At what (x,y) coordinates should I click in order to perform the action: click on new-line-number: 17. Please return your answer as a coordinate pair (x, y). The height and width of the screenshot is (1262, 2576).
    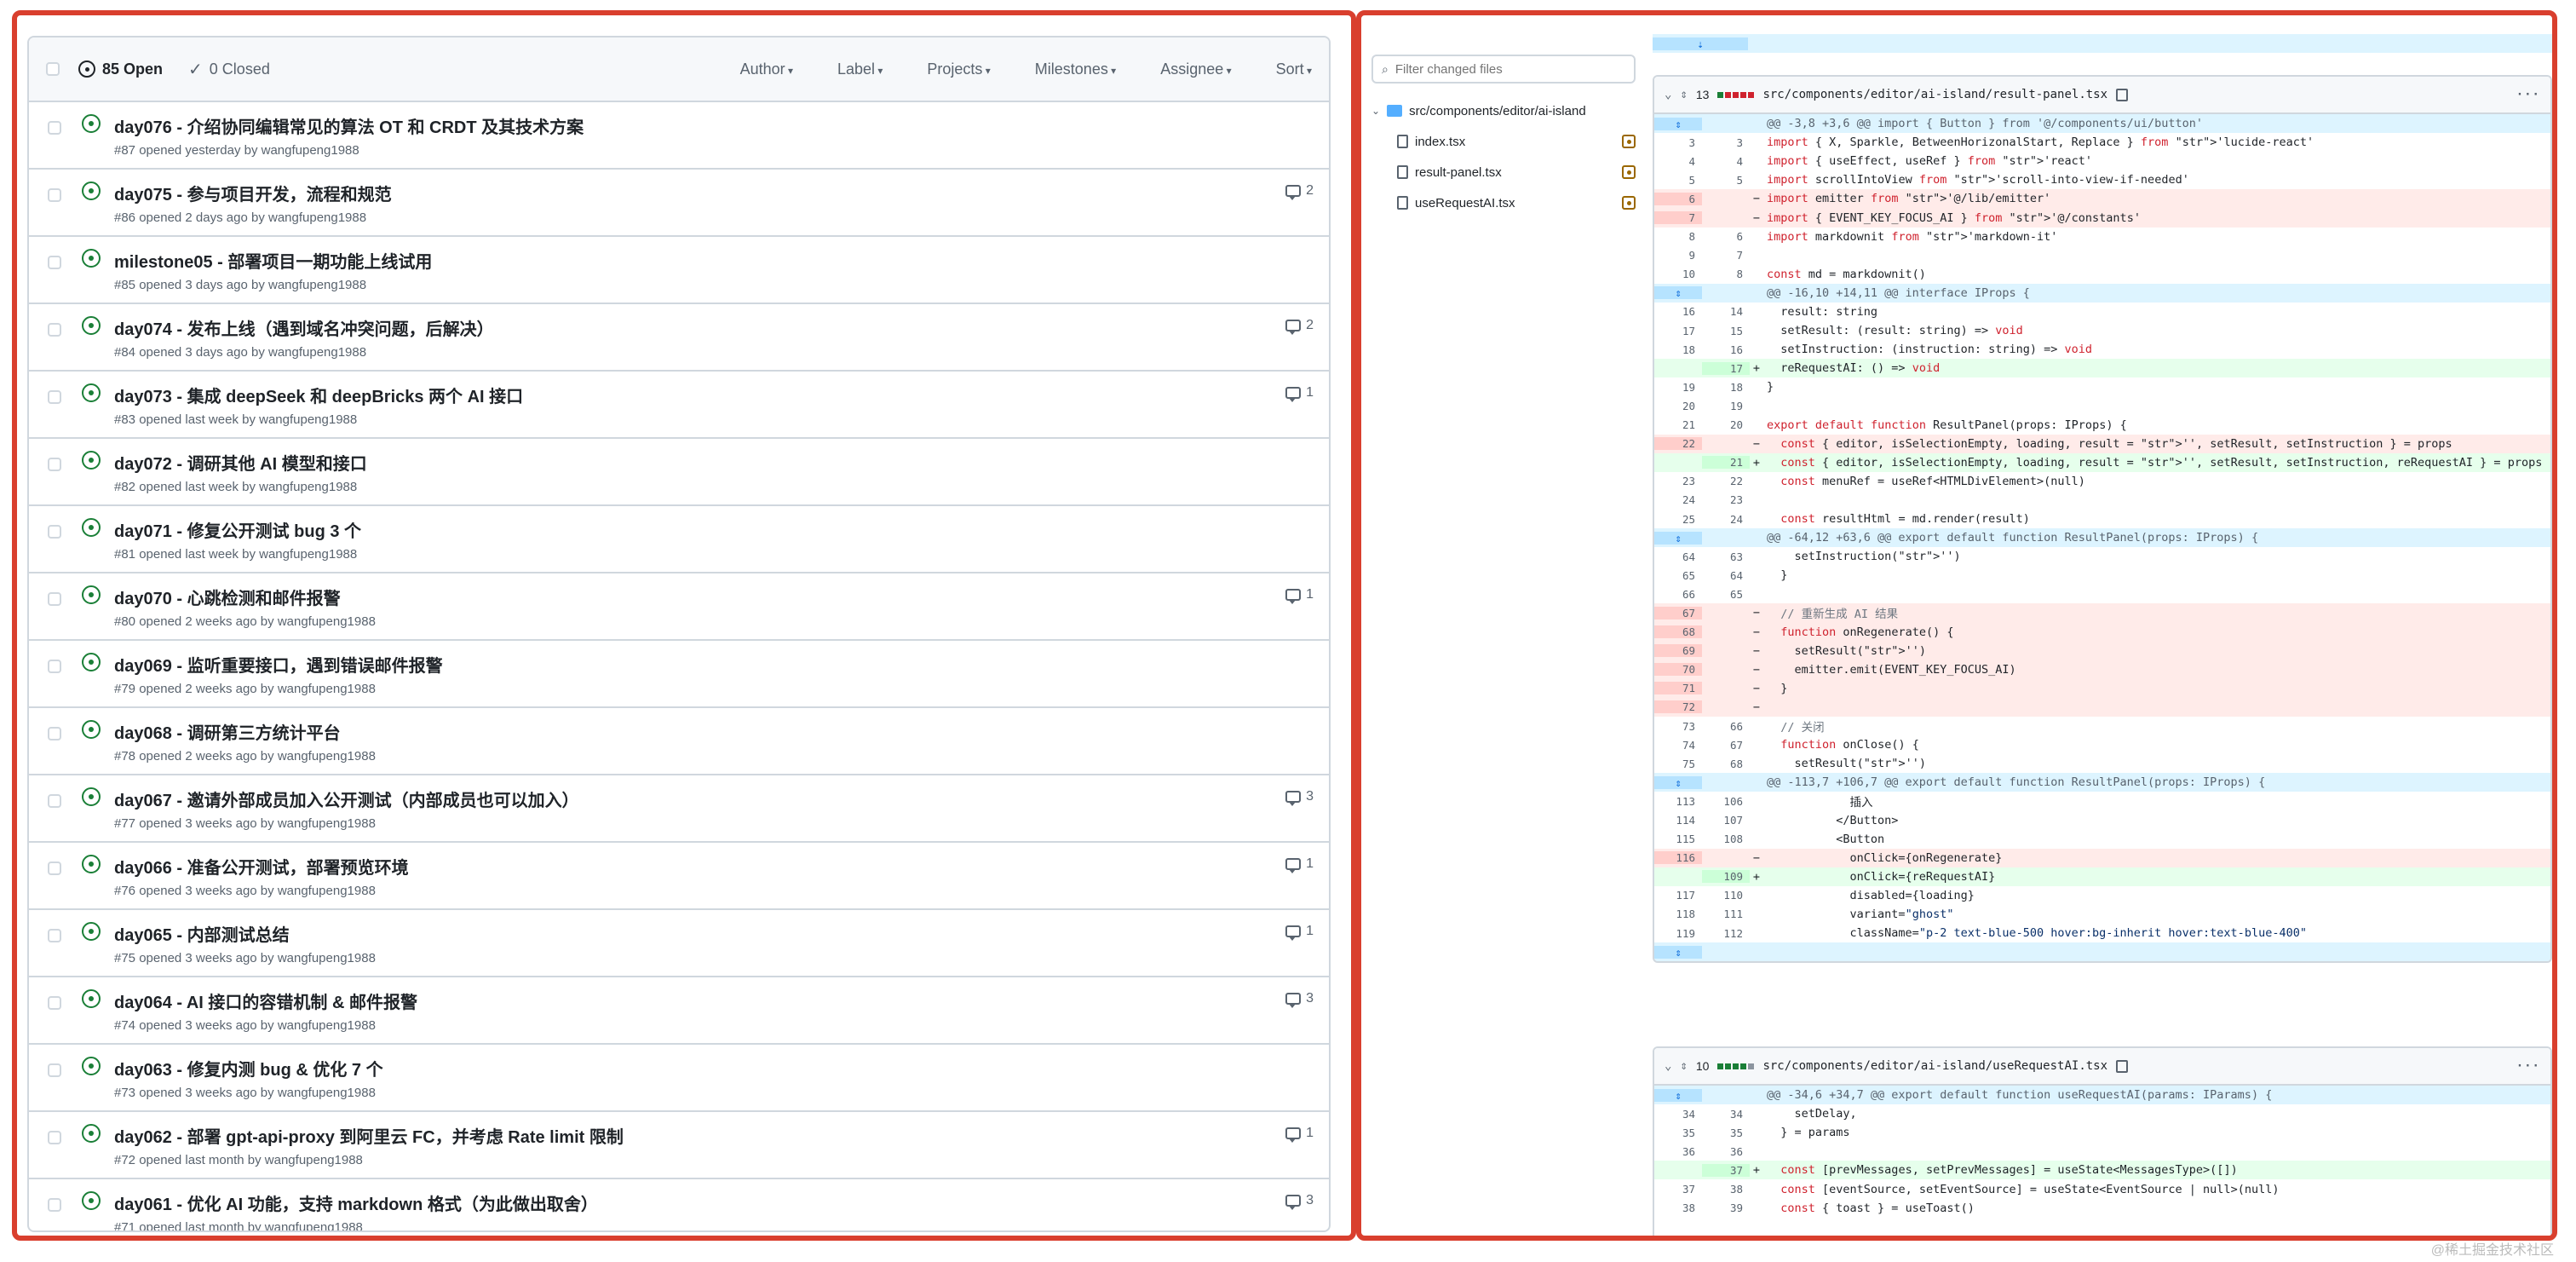
    Looking at the image, I should click on (1726, 368).